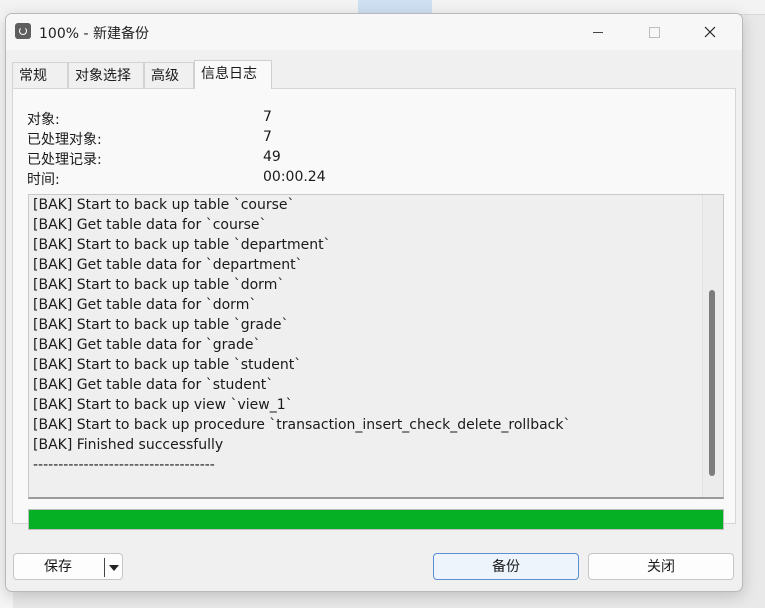  Describe the element at coordinates (94, 34) in the screenshot. I see `window-title: 100% - 新建备份` at that location.